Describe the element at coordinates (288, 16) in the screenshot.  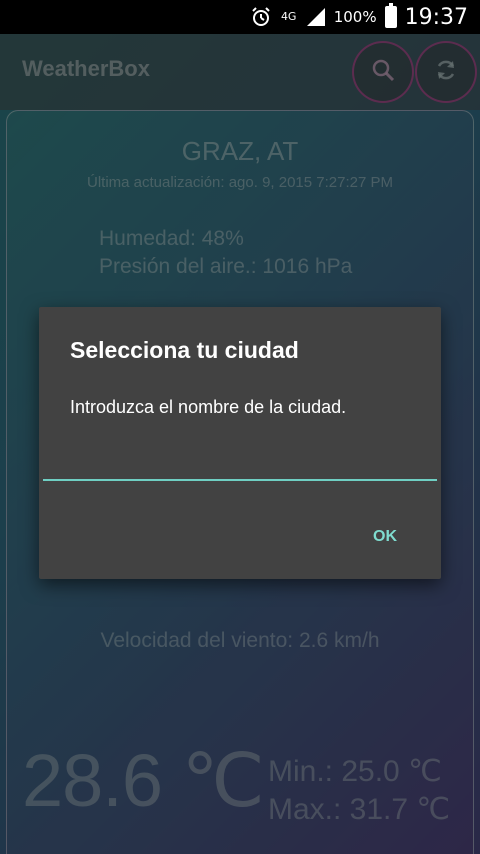
I see `network-type: 4G` at that location.